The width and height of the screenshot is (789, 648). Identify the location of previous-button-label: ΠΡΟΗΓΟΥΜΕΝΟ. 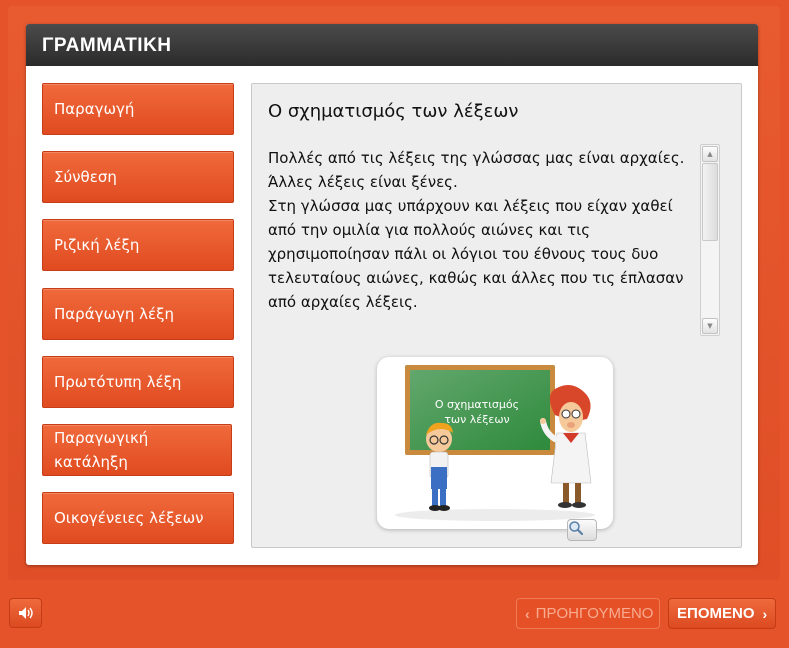
(594, 613).